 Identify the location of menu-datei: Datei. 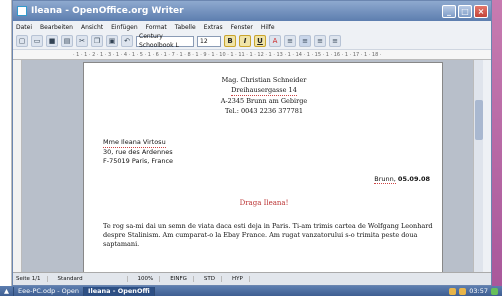
(24, 27).